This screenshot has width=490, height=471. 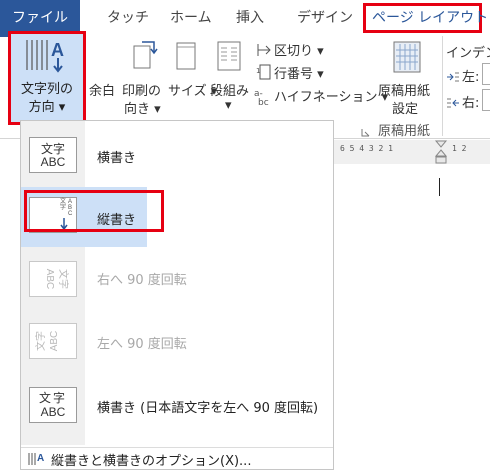 What do you see at coordinates (53, 155) in the screenshot?
I see `horizontal-text-icon: 文字 ABC` at bounding box center [53, 155].